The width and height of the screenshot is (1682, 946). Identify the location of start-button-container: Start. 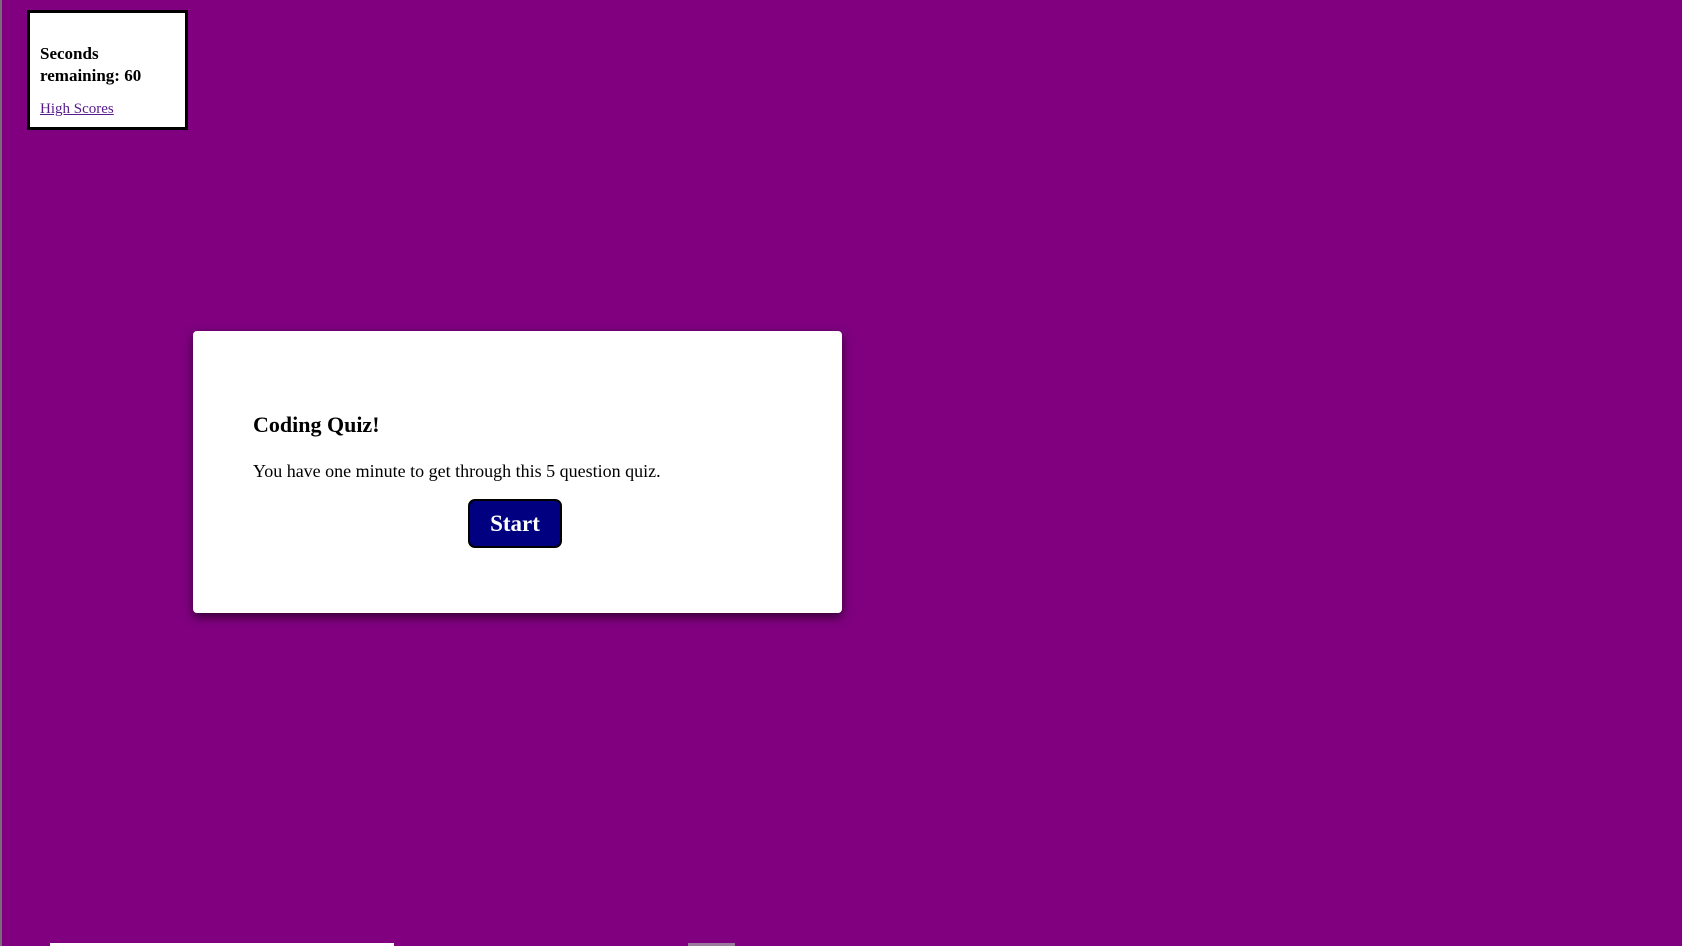
(515, 523).